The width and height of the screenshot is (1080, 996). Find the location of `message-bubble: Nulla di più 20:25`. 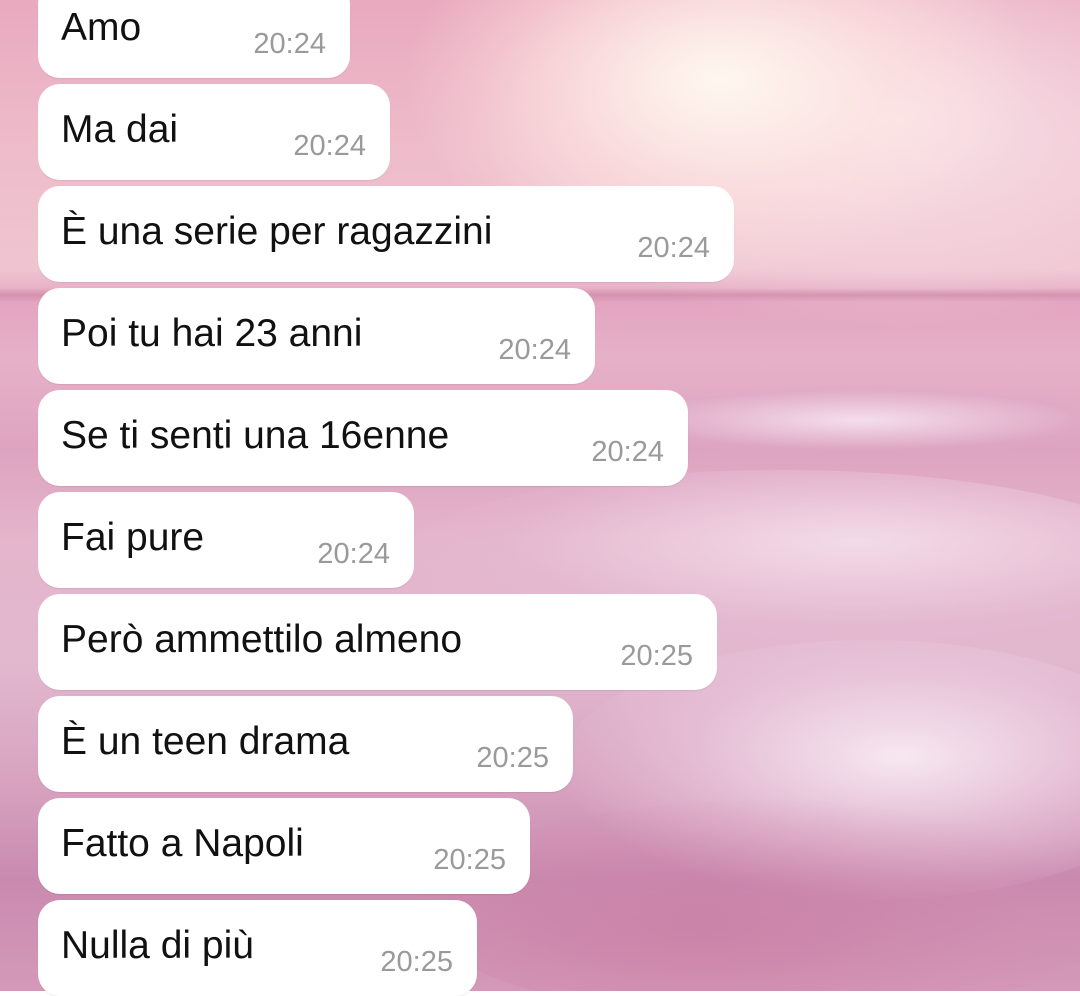

message-bubble: Nulla di più 20:25 is located at coordinates (257, 948).